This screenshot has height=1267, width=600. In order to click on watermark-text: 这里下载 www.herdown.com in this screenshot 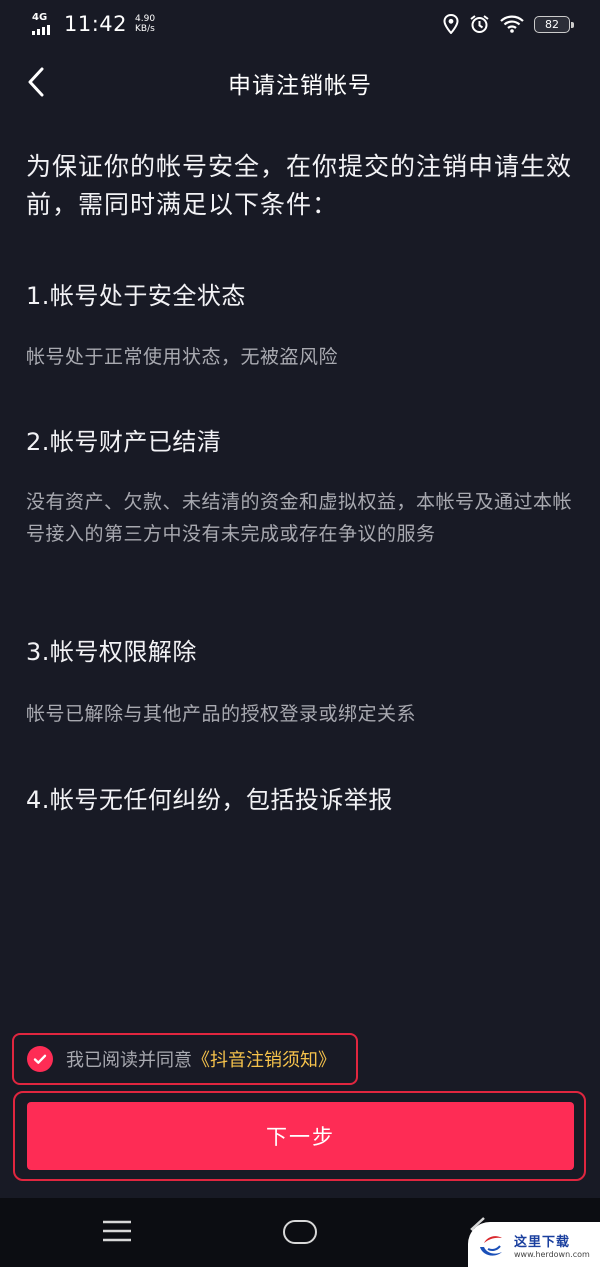, I will do `click(552, 1245)`.